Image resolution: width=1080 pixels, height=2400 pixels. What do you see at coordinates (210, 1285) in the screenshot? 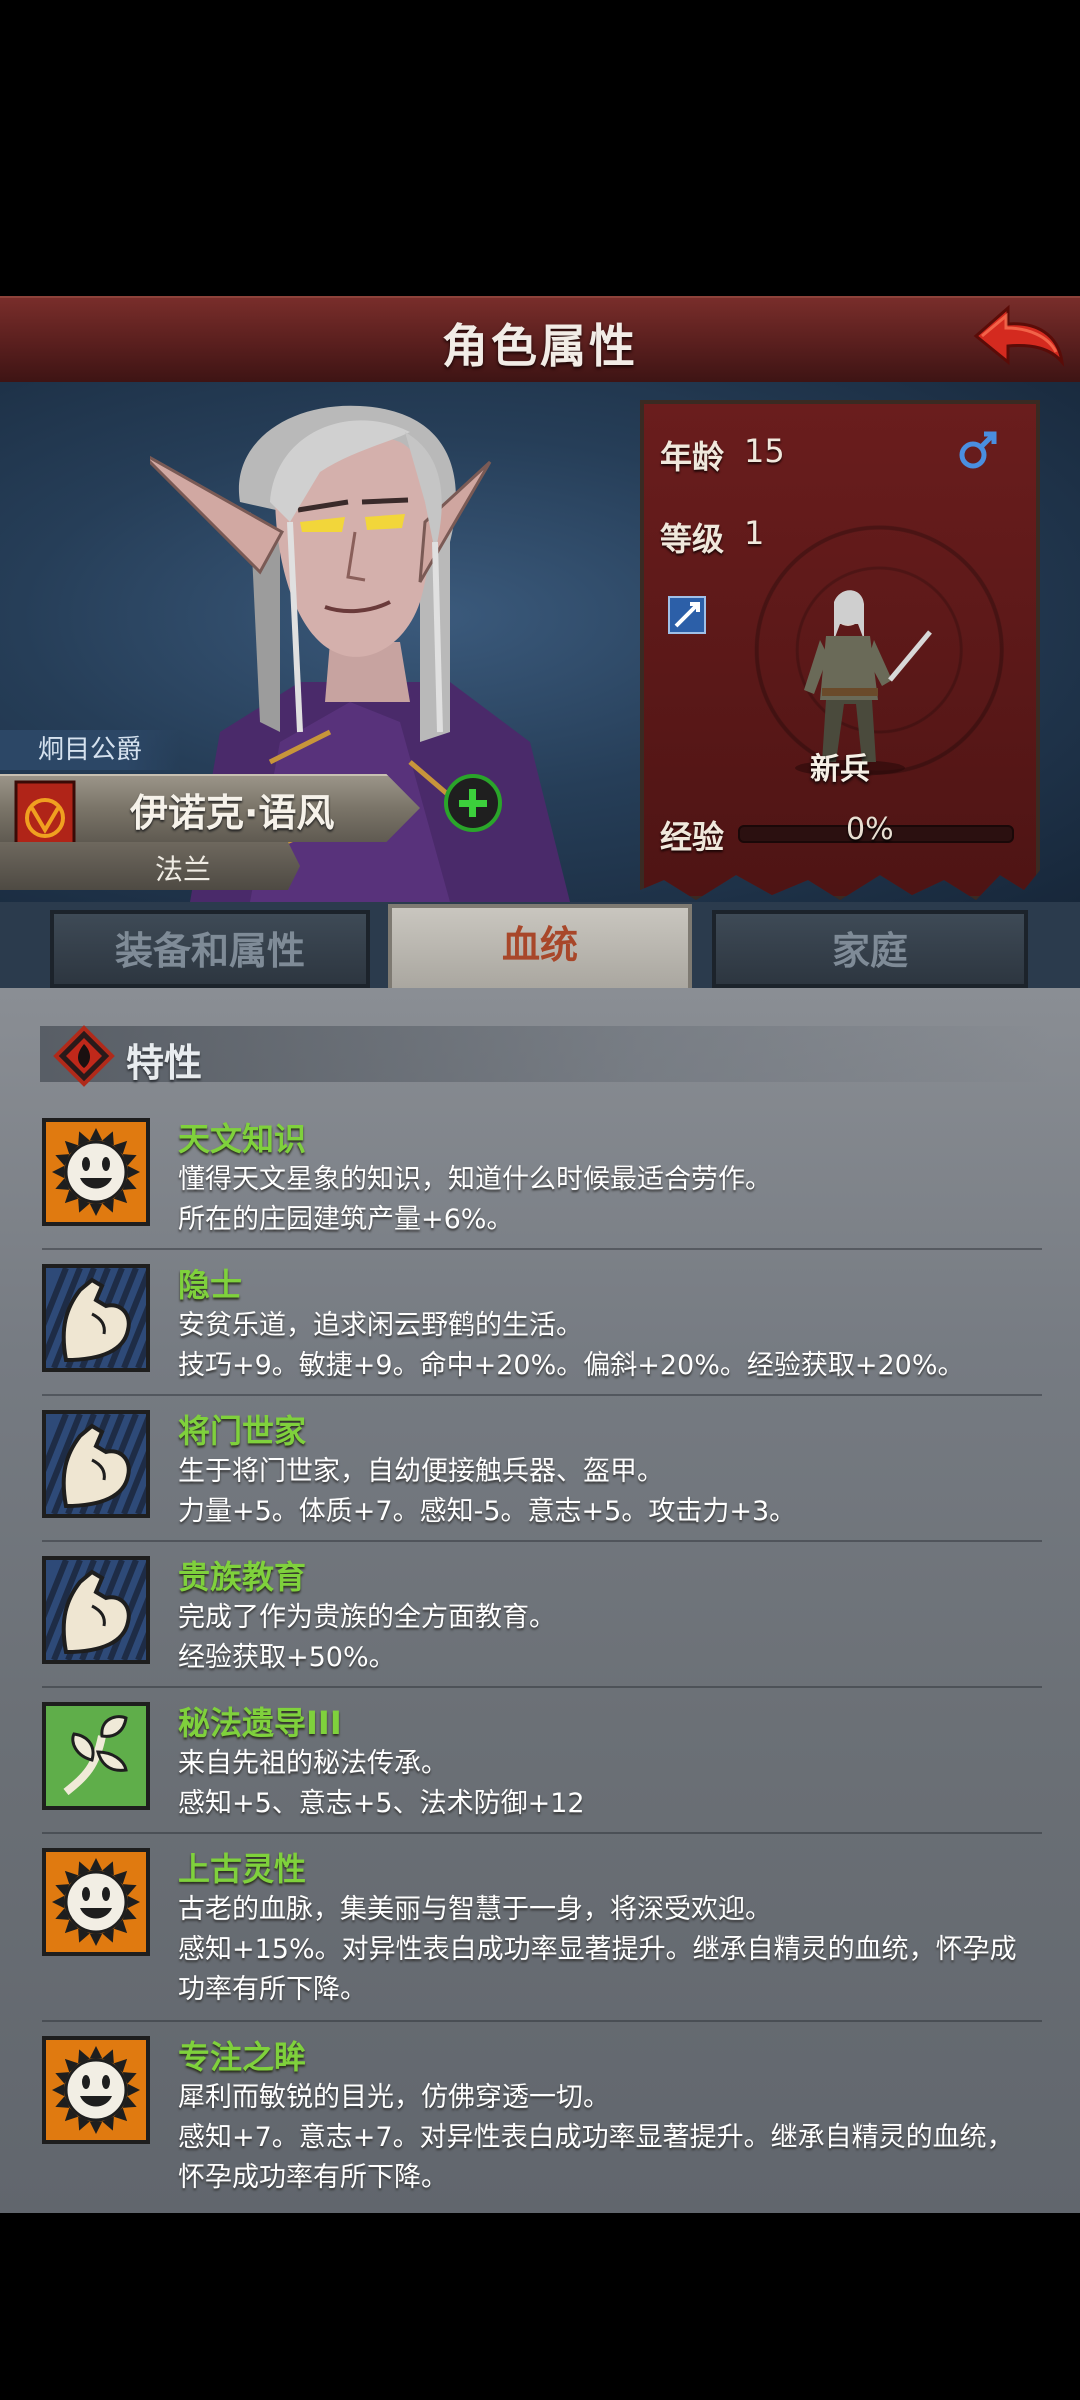
I see `trait-name: 隐士` at bounding box center [210, 1285].